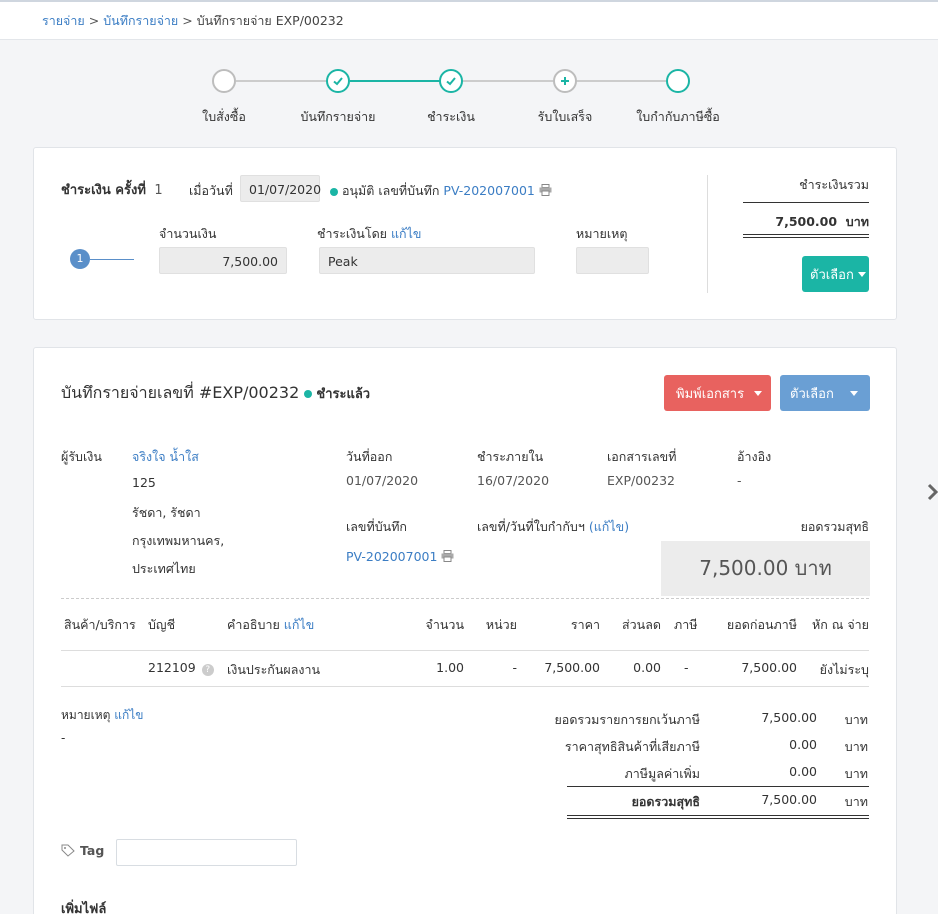 The image size is (938, 914). I want to click on row-tax: -, so click(686, 667).